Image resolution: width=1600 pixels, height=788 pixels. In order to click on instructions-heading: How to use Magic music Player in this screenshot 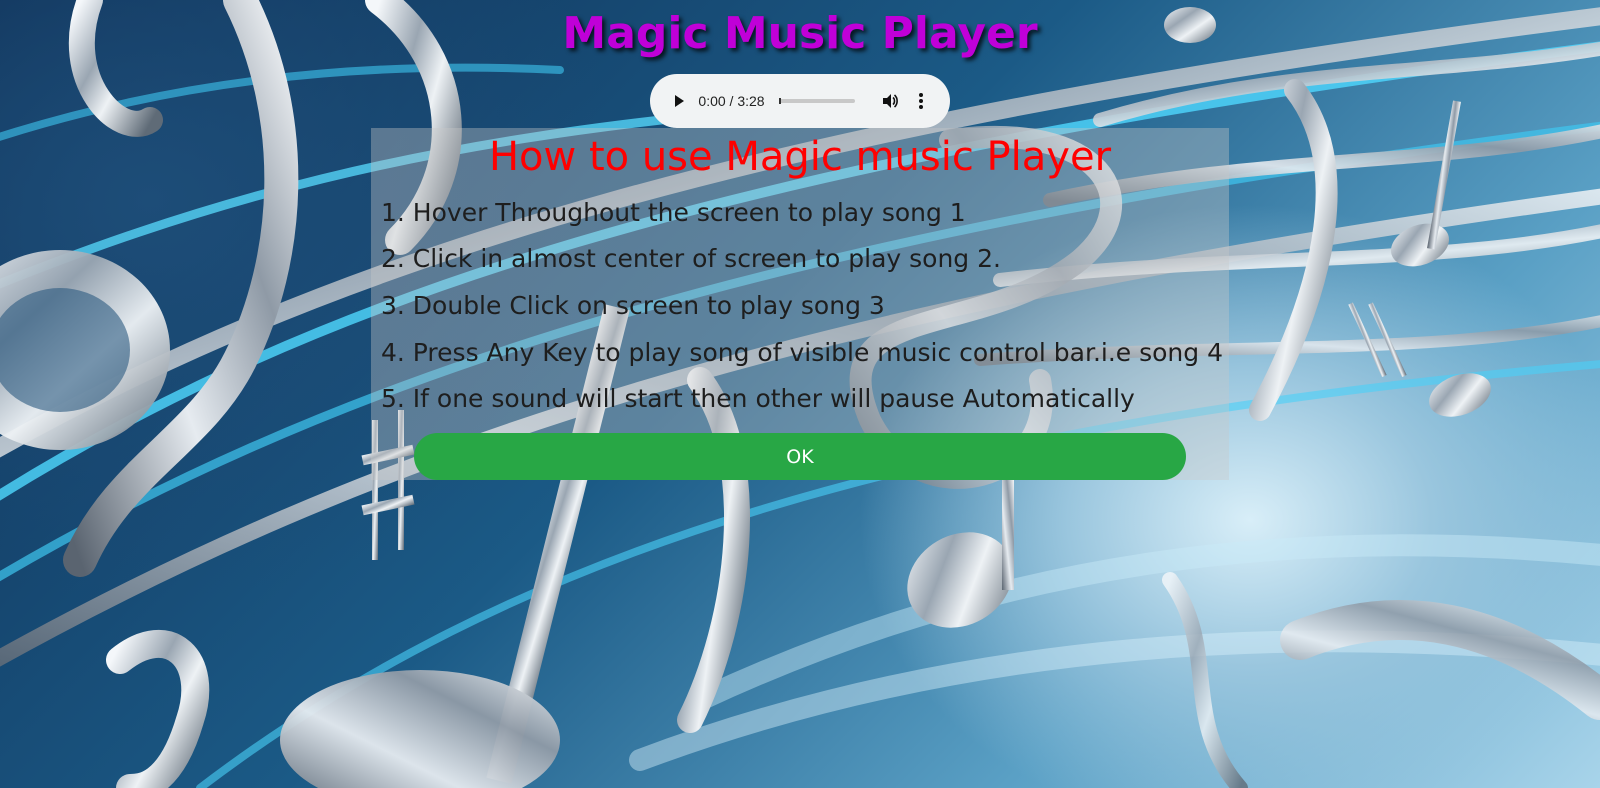, I will do `click(800, 157)`.